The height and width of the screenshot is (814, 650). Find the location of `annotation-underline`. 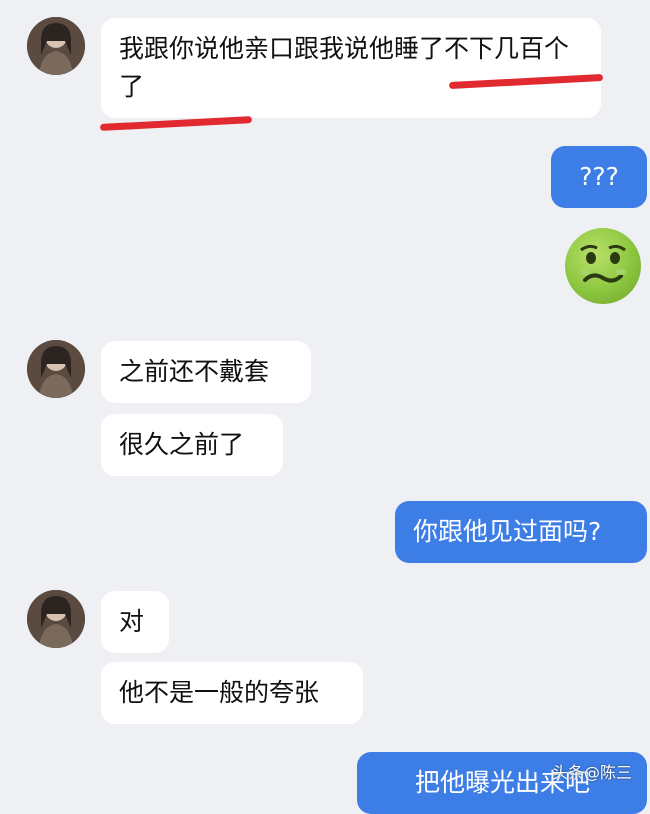

annotation-underline is located at coordinates (176, 123).